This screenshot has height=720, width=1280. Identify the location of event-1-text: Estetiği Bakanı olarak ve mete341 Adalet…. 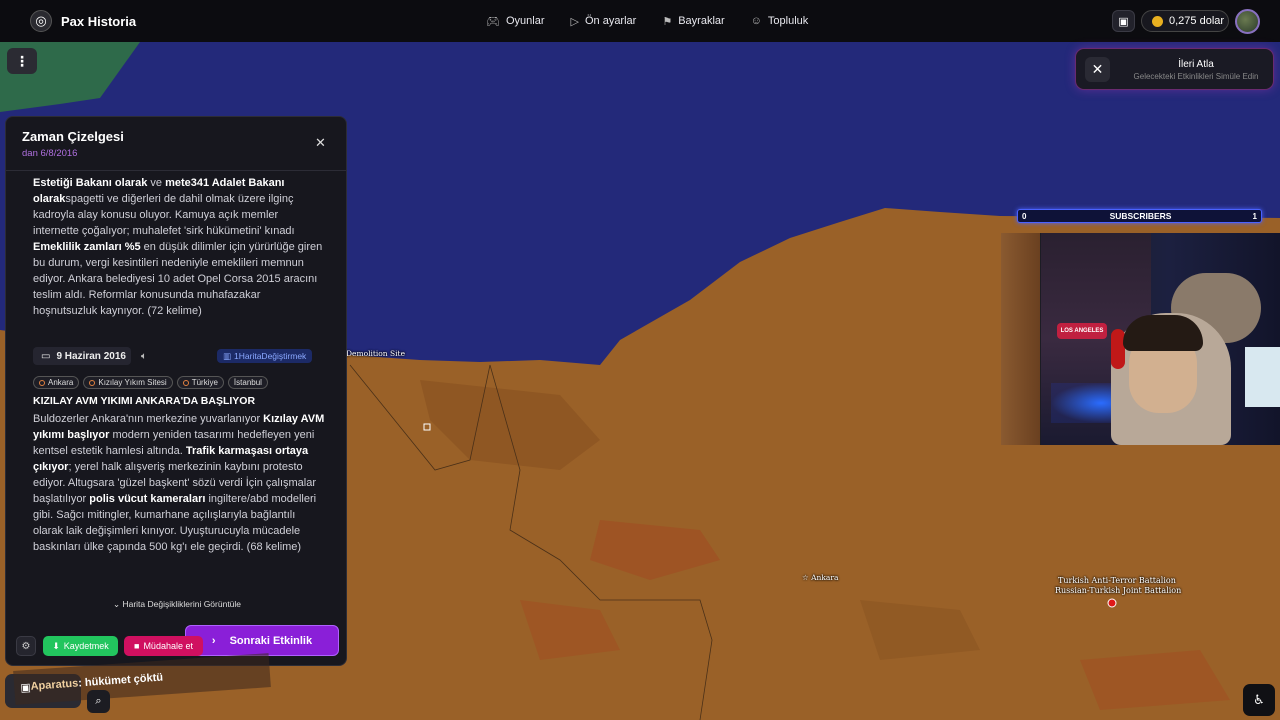
(179, 247).